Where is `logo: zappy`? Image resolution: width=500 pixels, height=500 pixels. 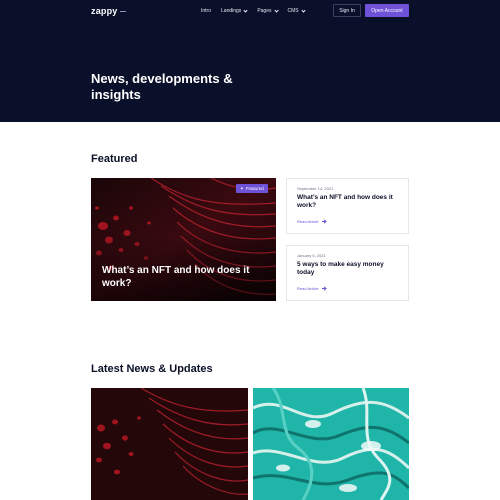 logo: zappy is located at coordinates (108, 11).